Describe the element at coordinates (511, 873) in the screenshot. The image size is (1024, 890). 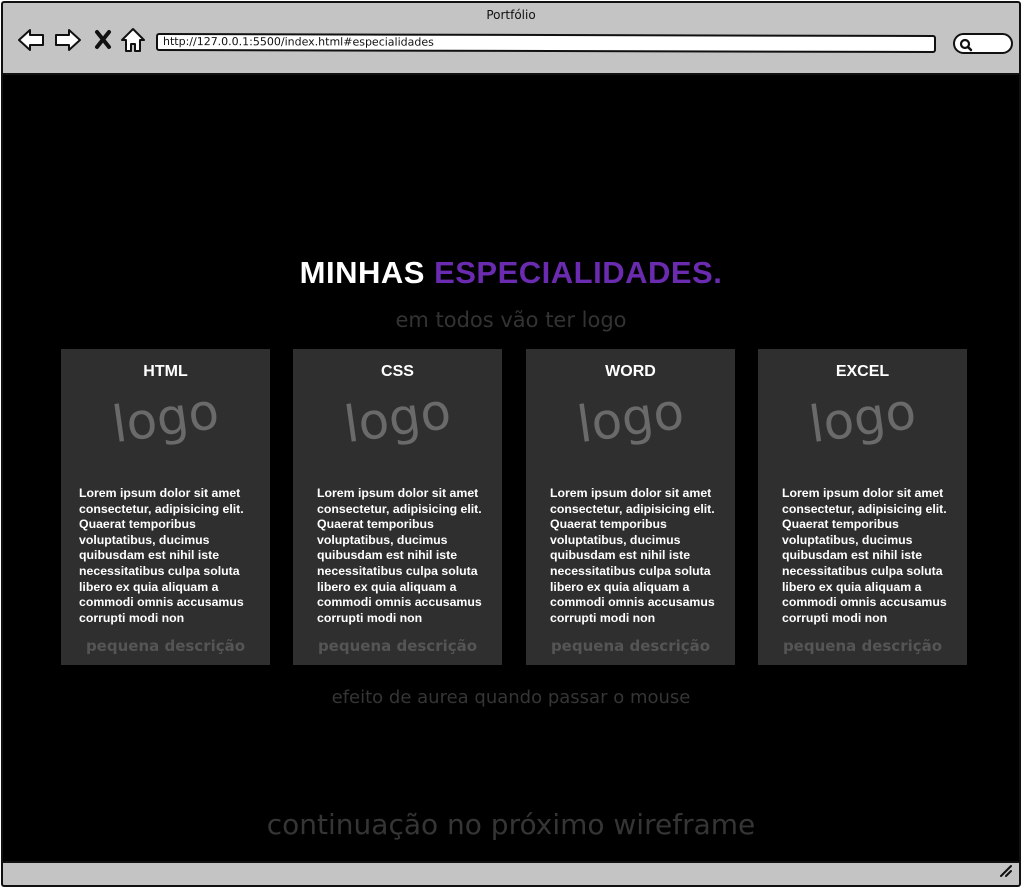
I see `status-bar` at that location.